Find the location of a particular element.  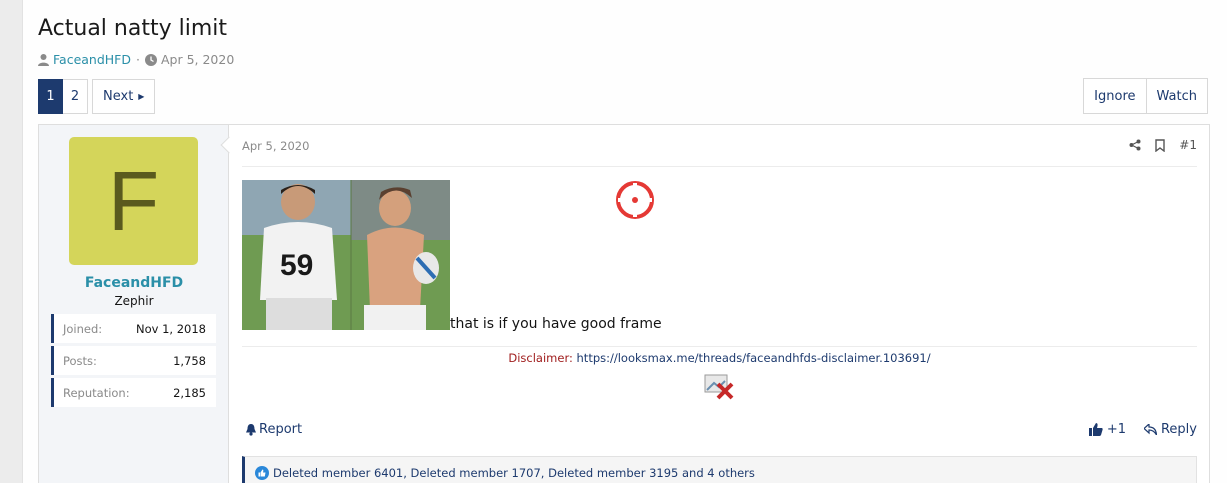

reply-button: Reply is located at coordinates (1170, 429).